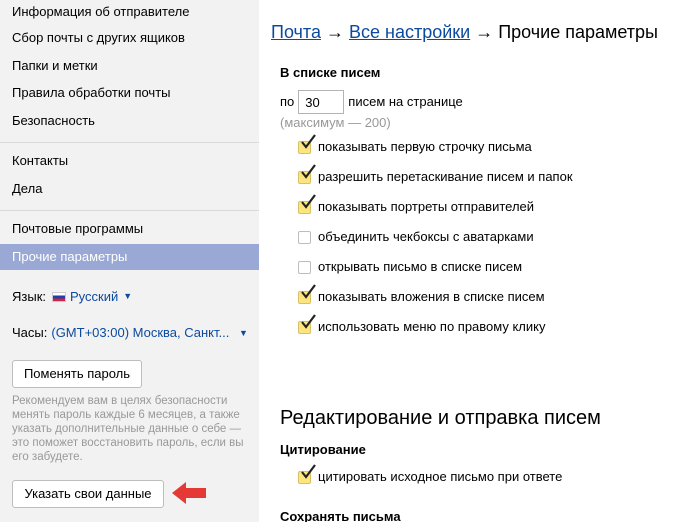 The height and width of the screenshot is (522, 680). What do you see at coordinates (59, 297) in the screenshot?
I see `russian-flag-icon` at bounding box center [59, 297].